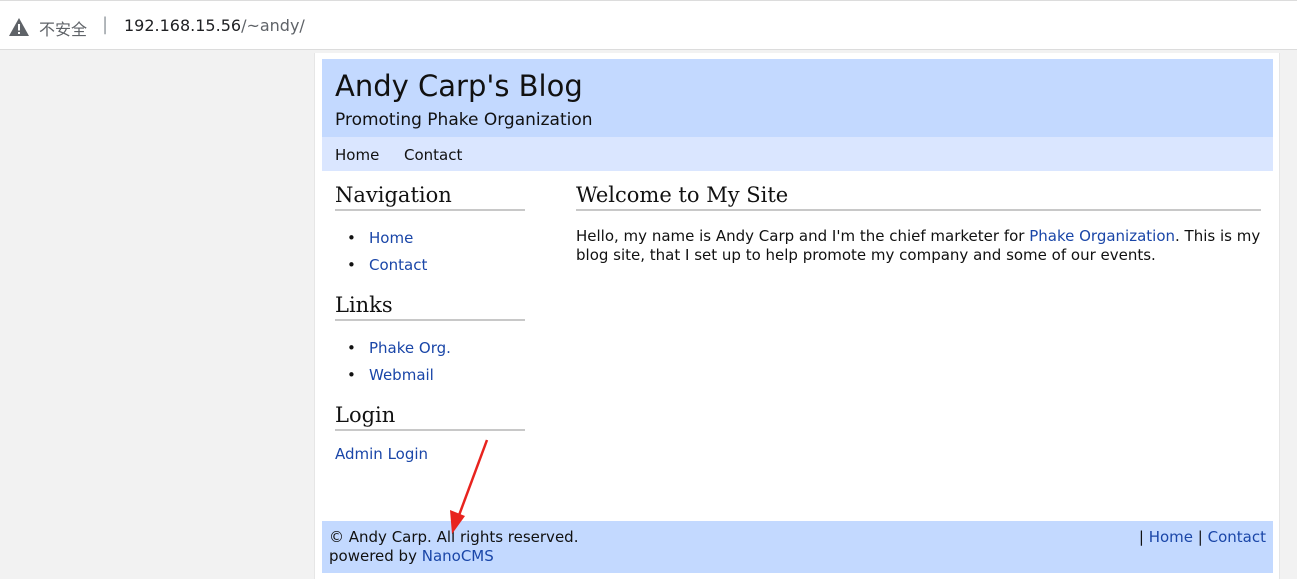  I want to click on navigation-heading: Navigation, so click(430, 197).